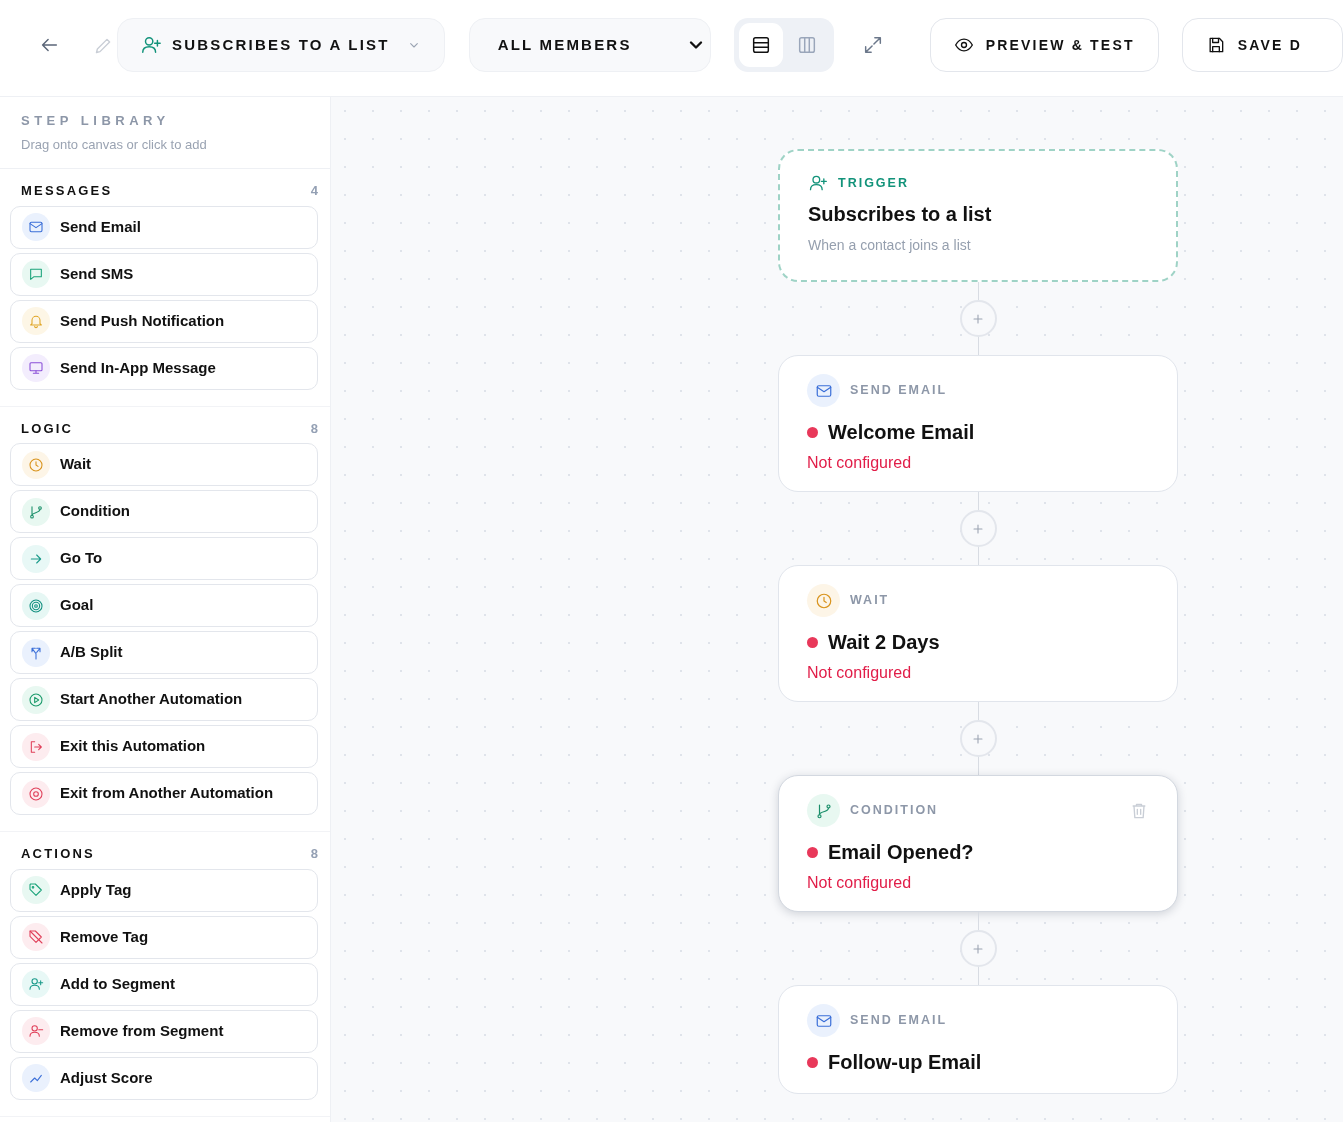 This screenshot has width=1343, height=1122. I want to click on library-step: Exit this Automation, so click(164, 746).